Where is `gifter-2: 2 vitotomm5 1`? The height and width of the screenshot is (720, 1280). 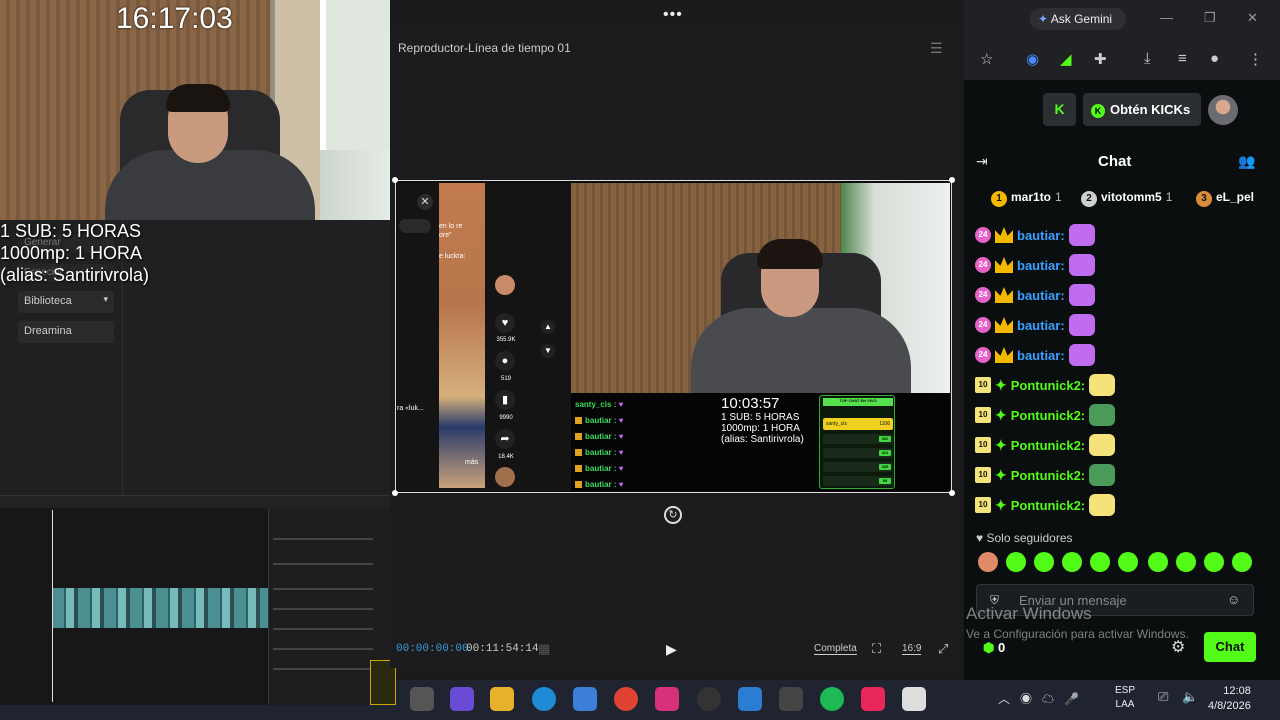
gifter-2: 2 vitotomm5 1 is located at coordinates (1126, 198).